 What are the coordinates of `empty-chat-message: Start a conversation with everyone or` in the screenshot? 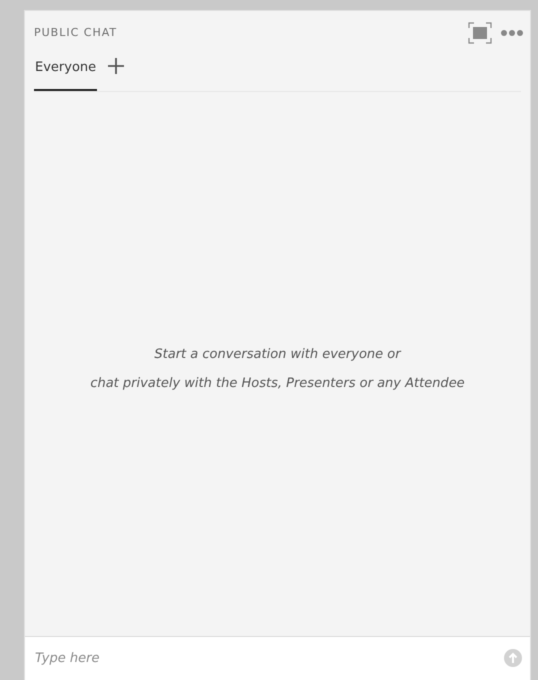 It's located at (277, 355).